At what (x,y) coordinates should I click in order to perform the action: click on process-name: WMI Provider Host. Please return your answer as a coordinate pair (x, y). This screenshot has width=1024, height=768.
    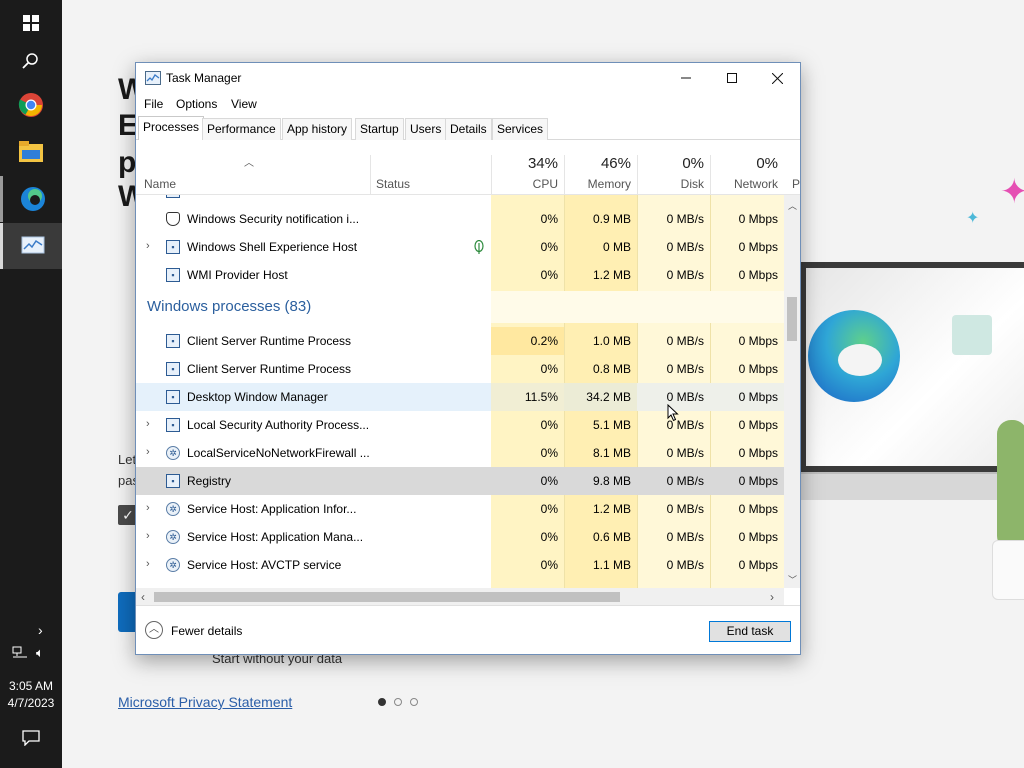
    Looking at the image, I should click on (237, 275).